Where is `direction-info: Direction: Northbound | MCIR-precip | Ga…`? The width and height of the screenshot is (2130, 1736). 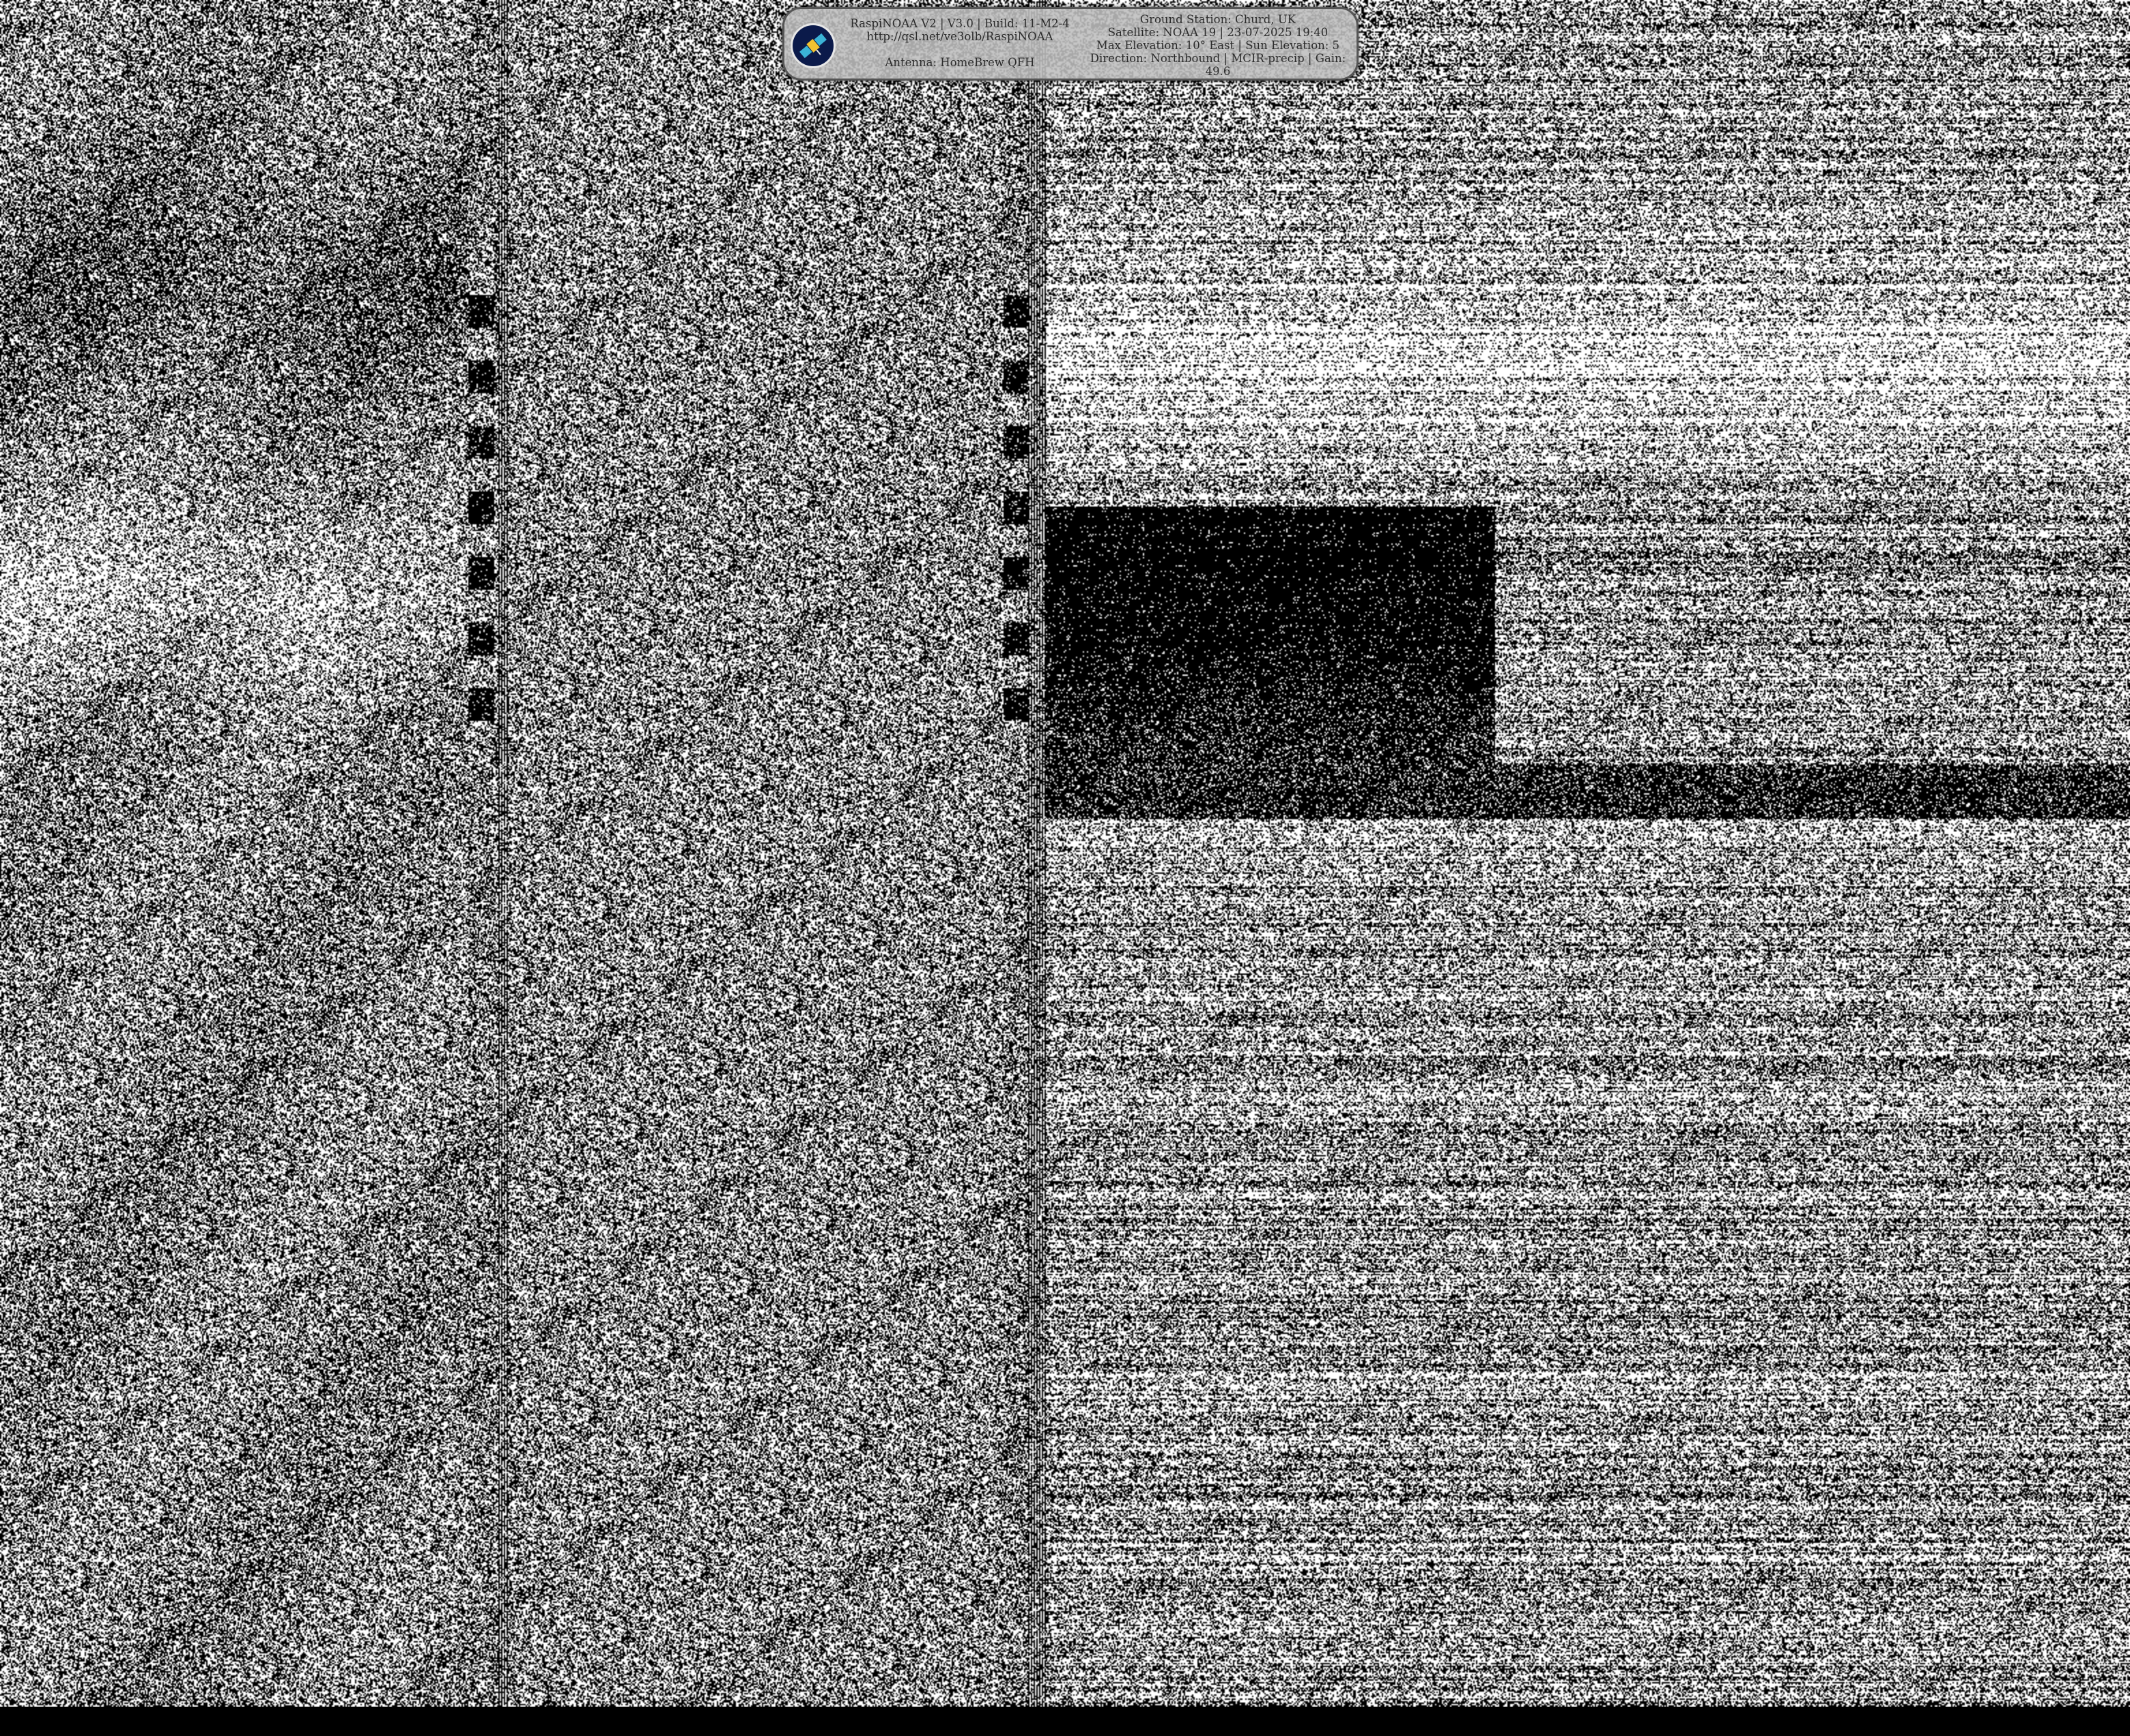
direction-info: Direction: Northbound | MCIR-precip | Ga… is located at coordinates (1218, 65).